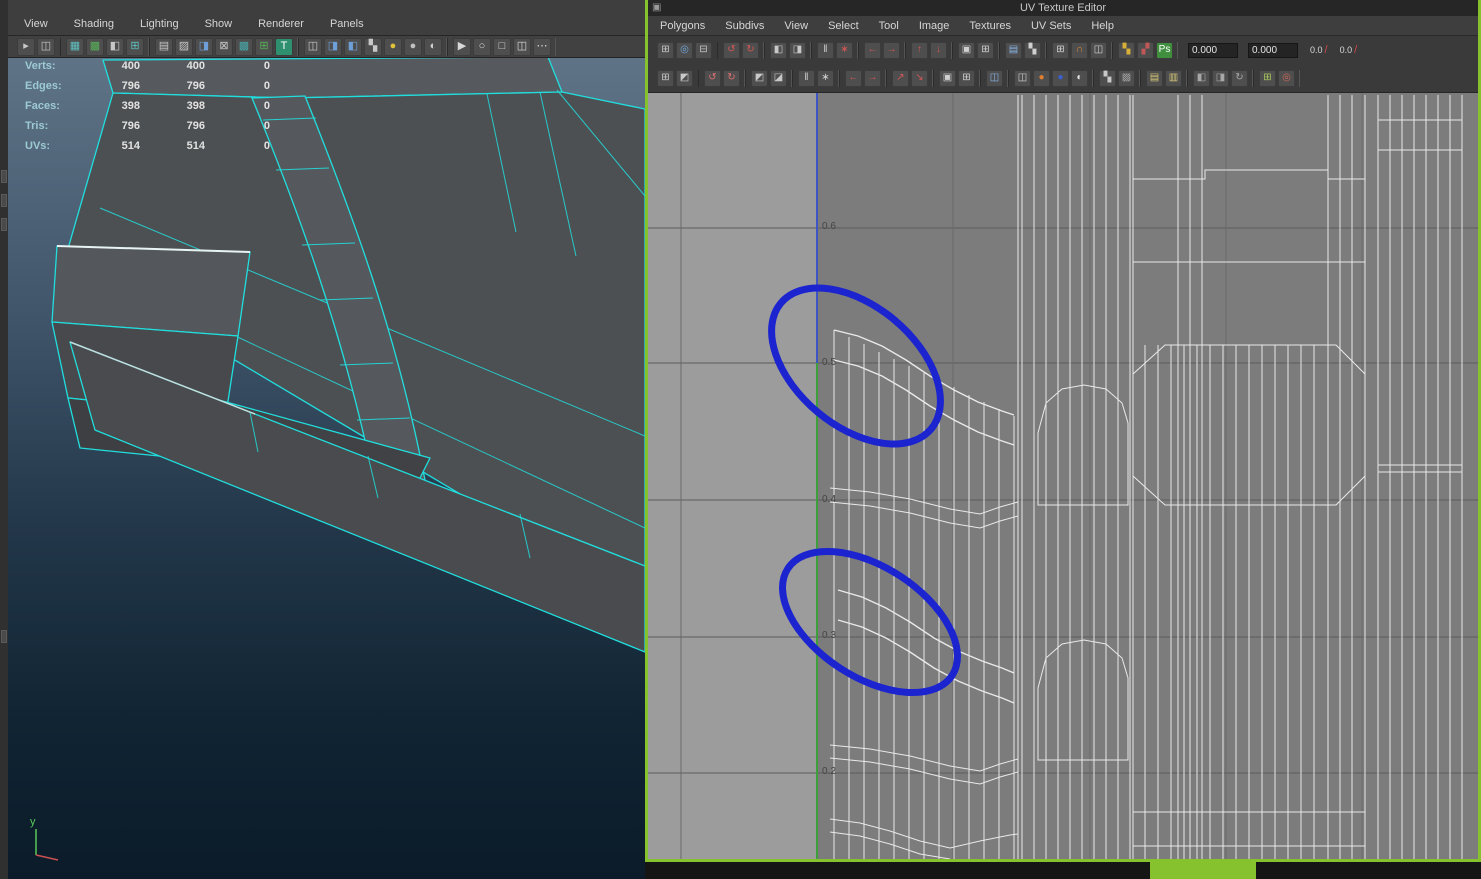 This screenshot has width=1481, height=879. I want to click on psd-network-icon: Ps, so click(1164, 50).